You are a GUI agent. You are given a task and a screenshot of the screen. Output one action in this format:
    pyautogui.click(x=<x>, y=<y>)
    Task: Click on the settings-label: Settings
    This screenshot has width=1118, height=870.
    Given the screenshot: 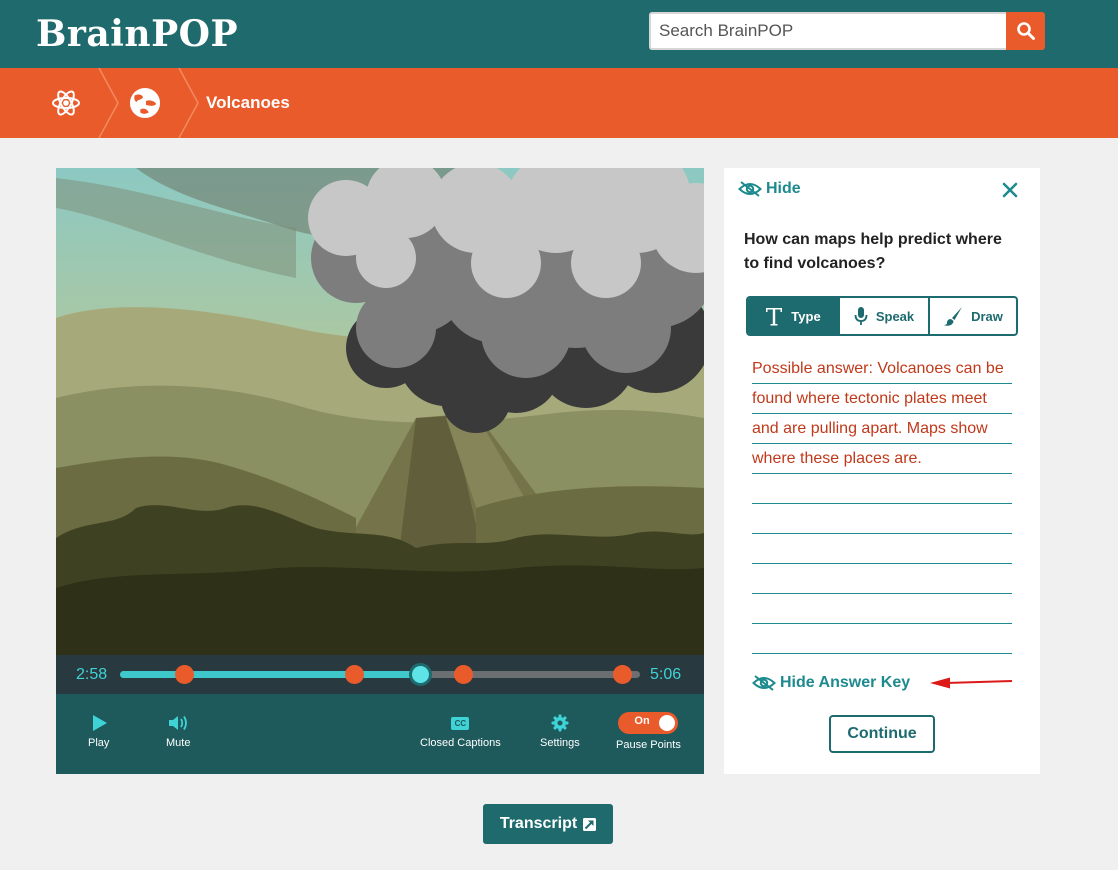 What is the action you would take?
    pyautogui.click(x=560, y=743)
    